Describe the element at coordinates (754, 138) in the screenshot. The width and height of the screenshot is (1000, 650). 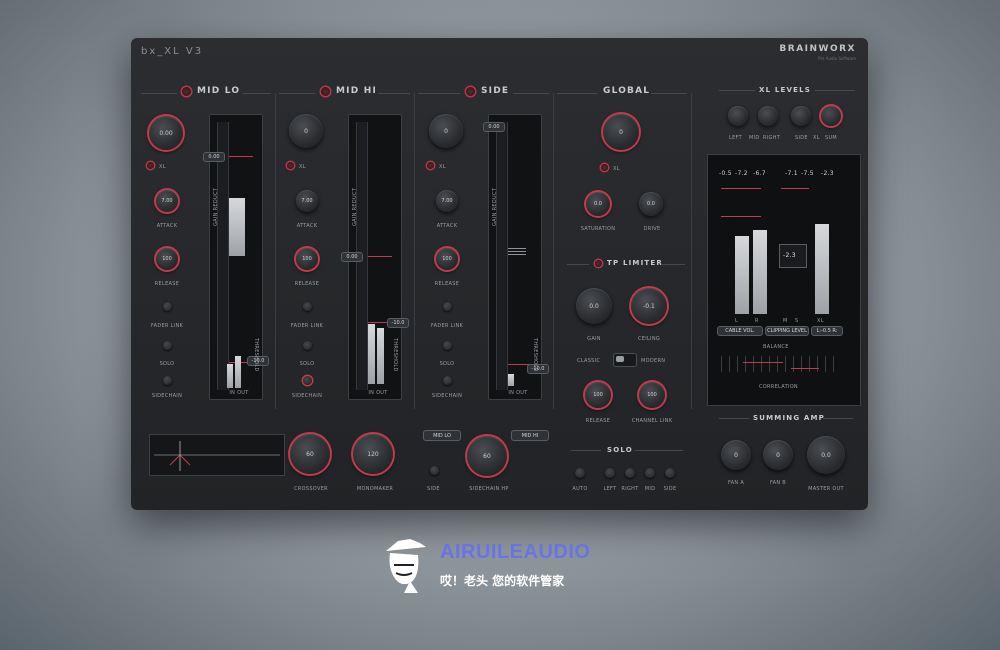
I see `xl-levels-knob-label-mid: MID` at that location.